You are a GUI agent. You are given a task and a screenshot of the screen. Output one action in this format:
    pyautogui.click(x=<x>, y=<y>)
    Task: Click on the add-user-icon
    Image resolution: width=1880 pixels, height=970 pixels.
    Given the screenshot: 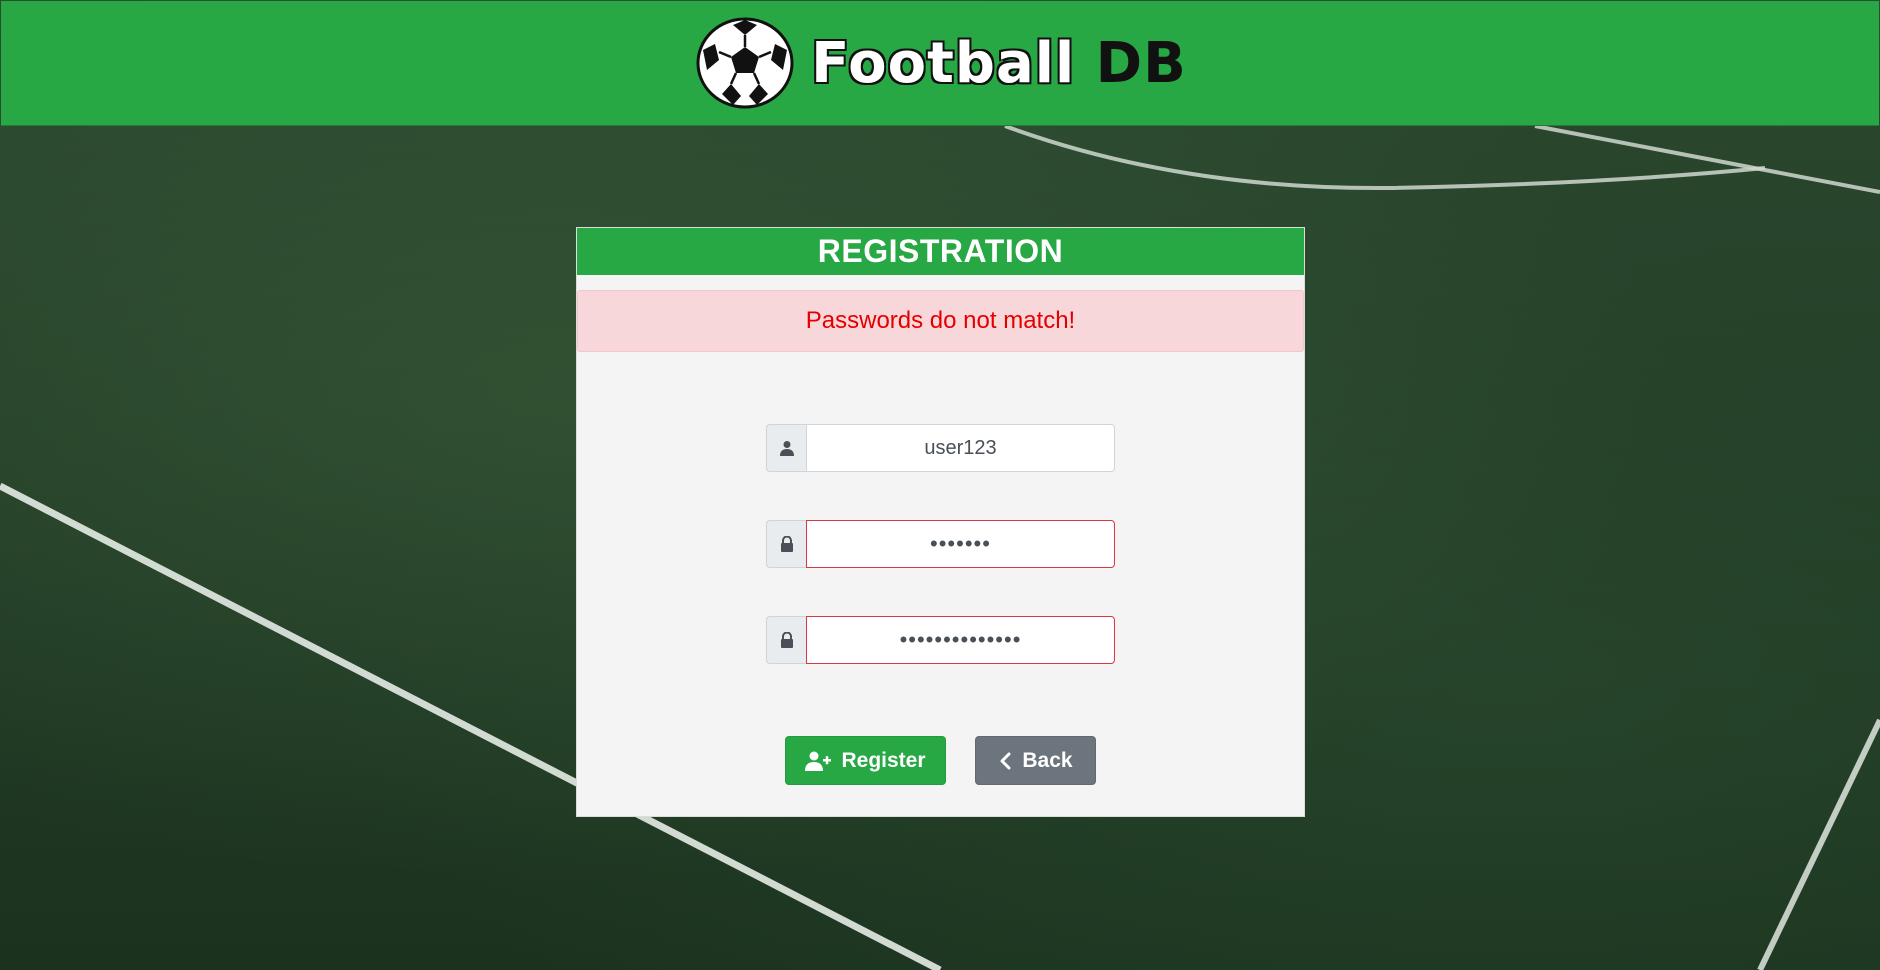 What is the action you would take?
    pyautogui.click(x=818, y=761)
    